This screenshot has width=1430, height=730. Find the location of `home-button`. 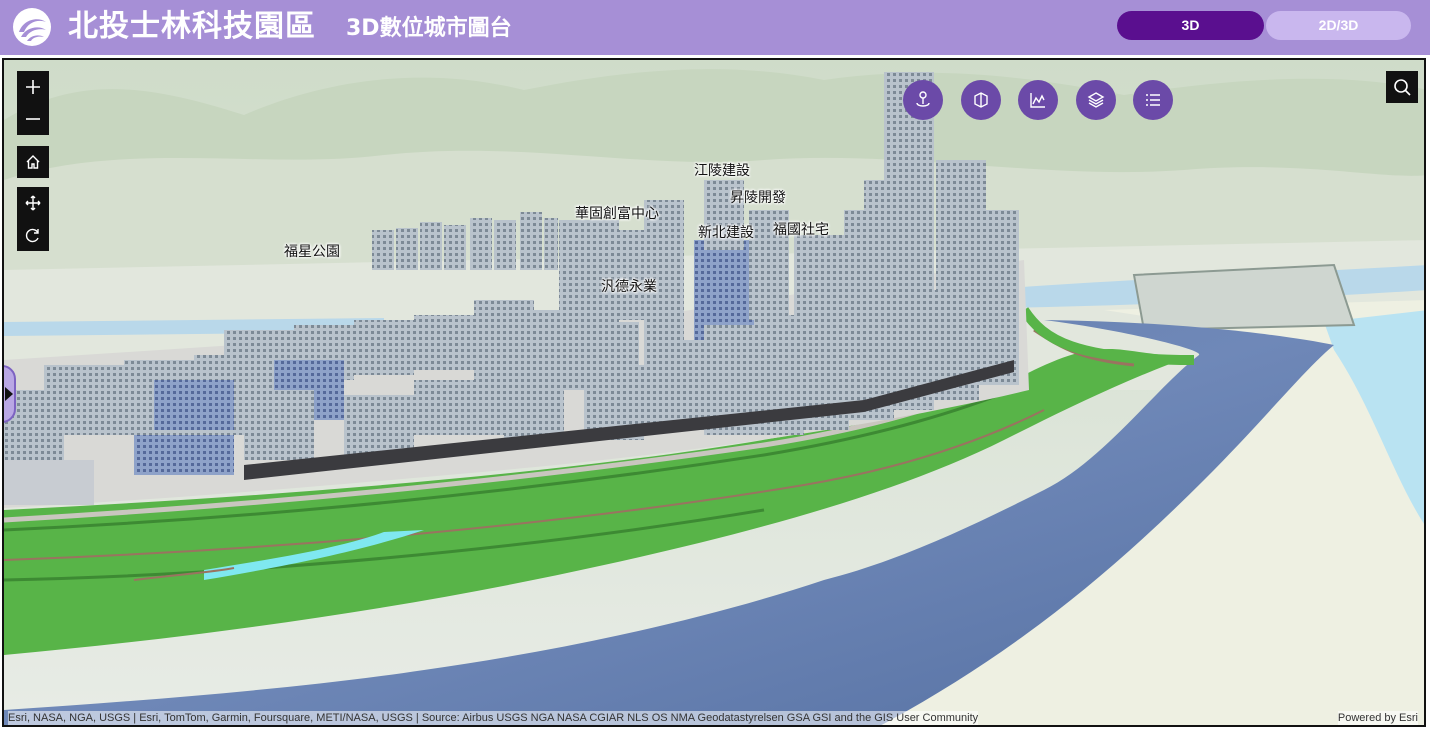

home-button is located at coordinates (33, 162).